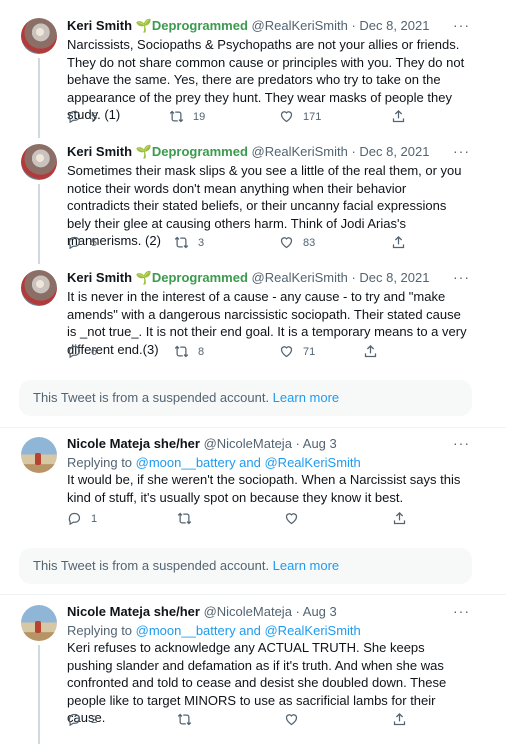 The height and width of the screenshot is (744, 506). What do you see at coordinates (297, 242) in the screenshot?
I see `like-button: 83` at bounding box center [297, 242].